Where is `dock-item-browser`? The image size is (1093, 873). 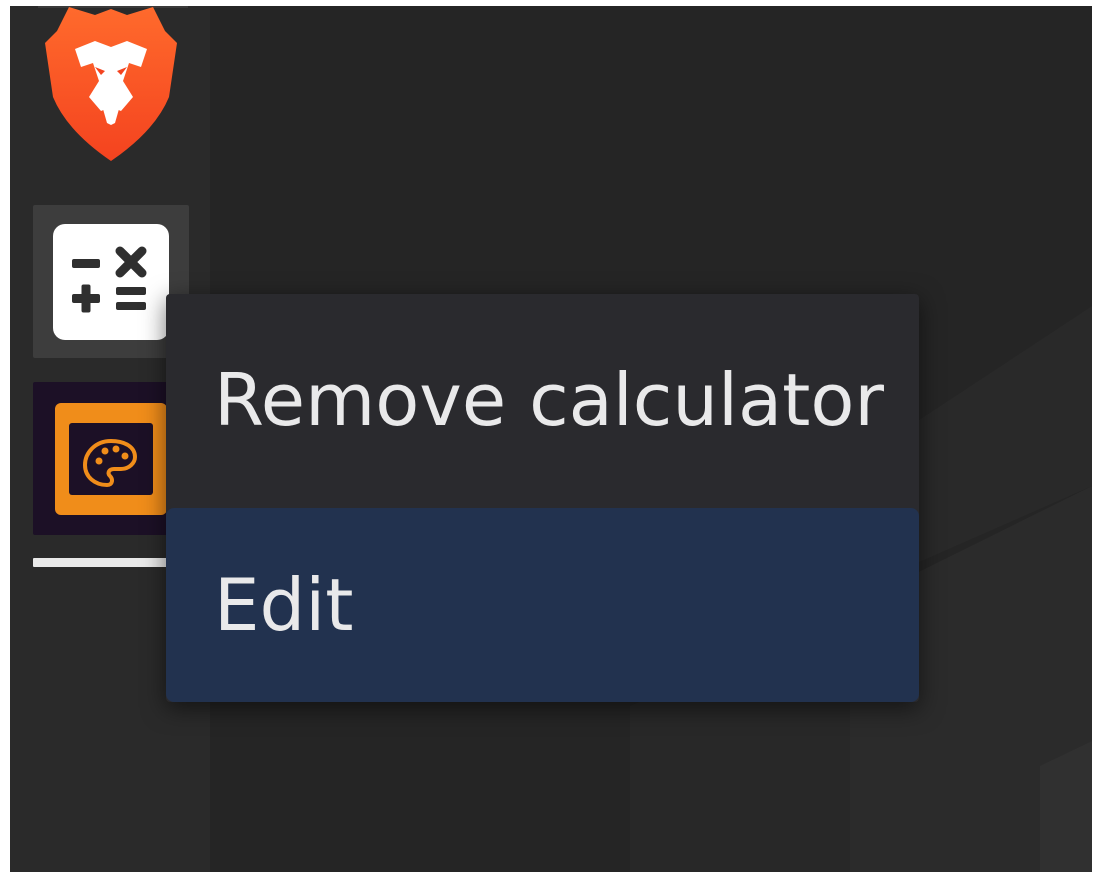 dock-item-browser is located at coordinates (111, 83).